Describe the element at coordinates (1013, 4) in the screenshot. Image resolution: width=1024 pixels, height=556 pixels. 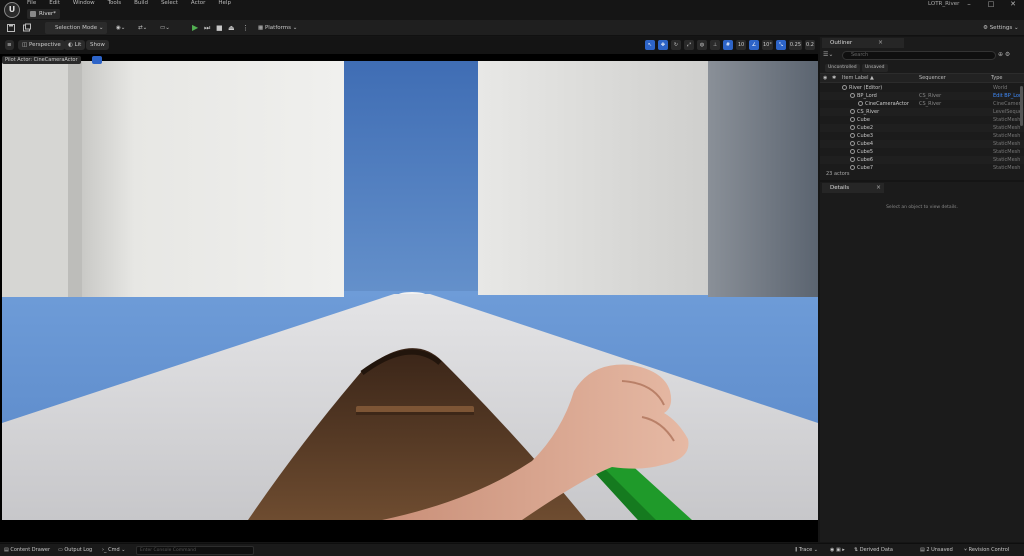
I see `close-icon: ✕` at that location.